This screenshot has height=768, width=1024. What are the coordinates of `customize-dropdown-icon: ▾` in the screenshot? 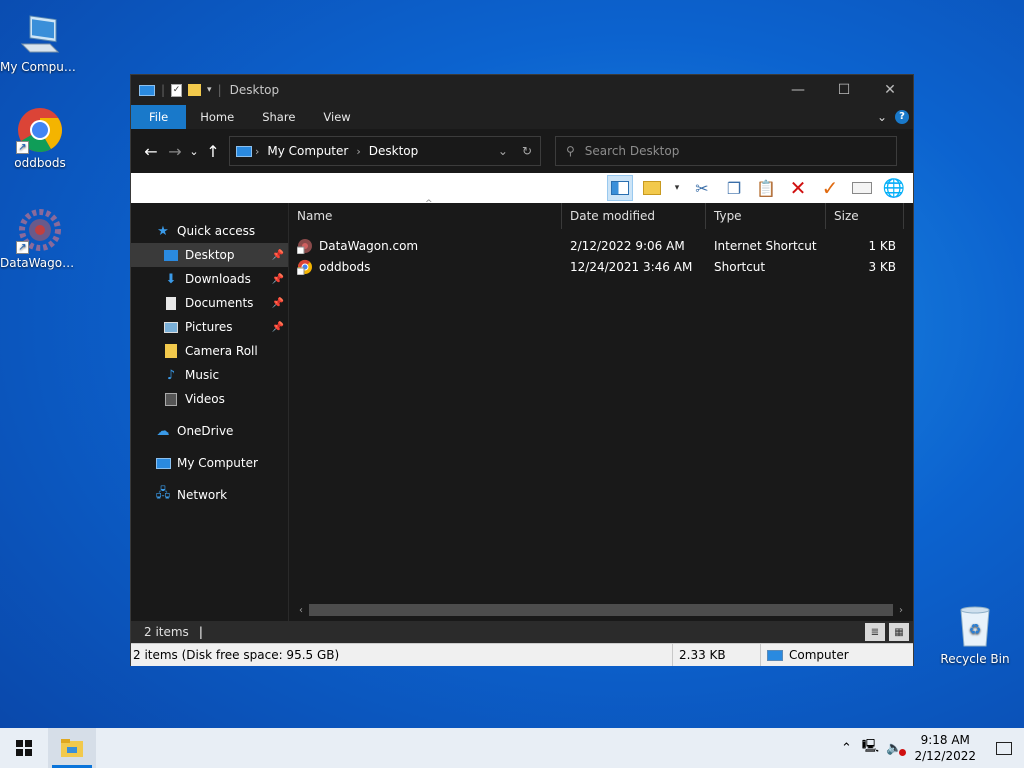 It's located at (209, 90).